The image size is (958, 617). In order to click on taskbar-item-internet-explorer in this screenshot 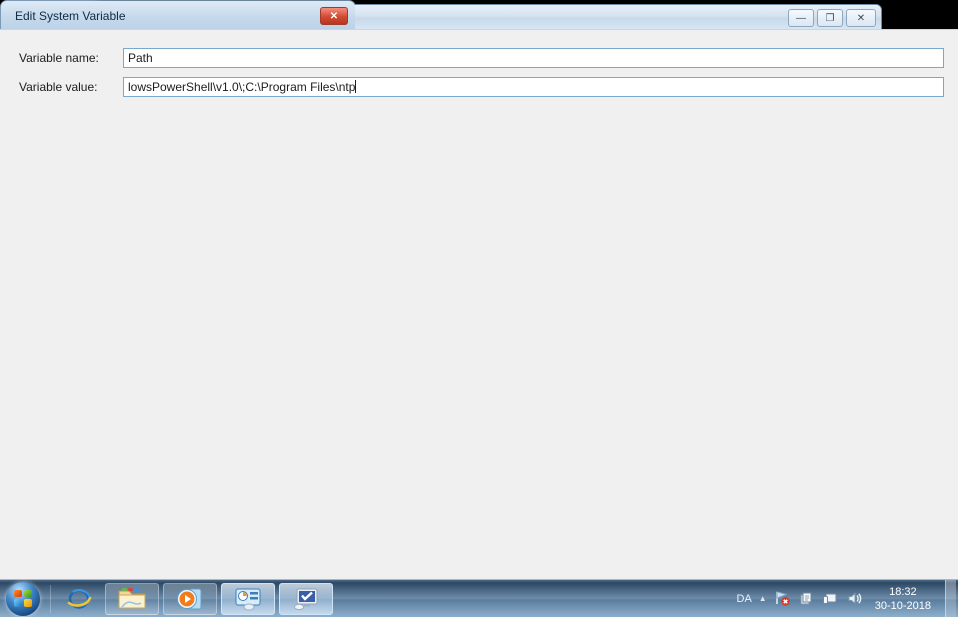, I will do `click(79, 599)`.